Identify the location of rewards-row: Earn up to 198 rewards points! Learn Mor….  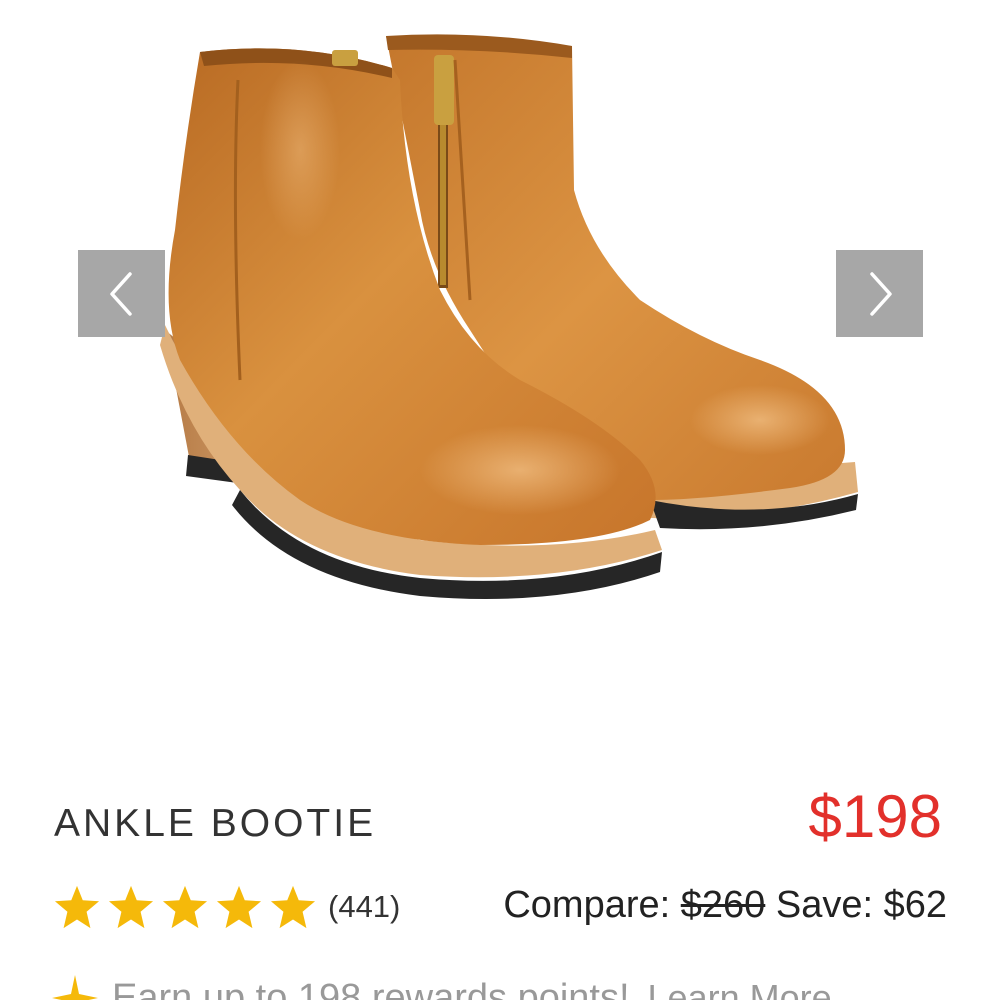
(442, 984).